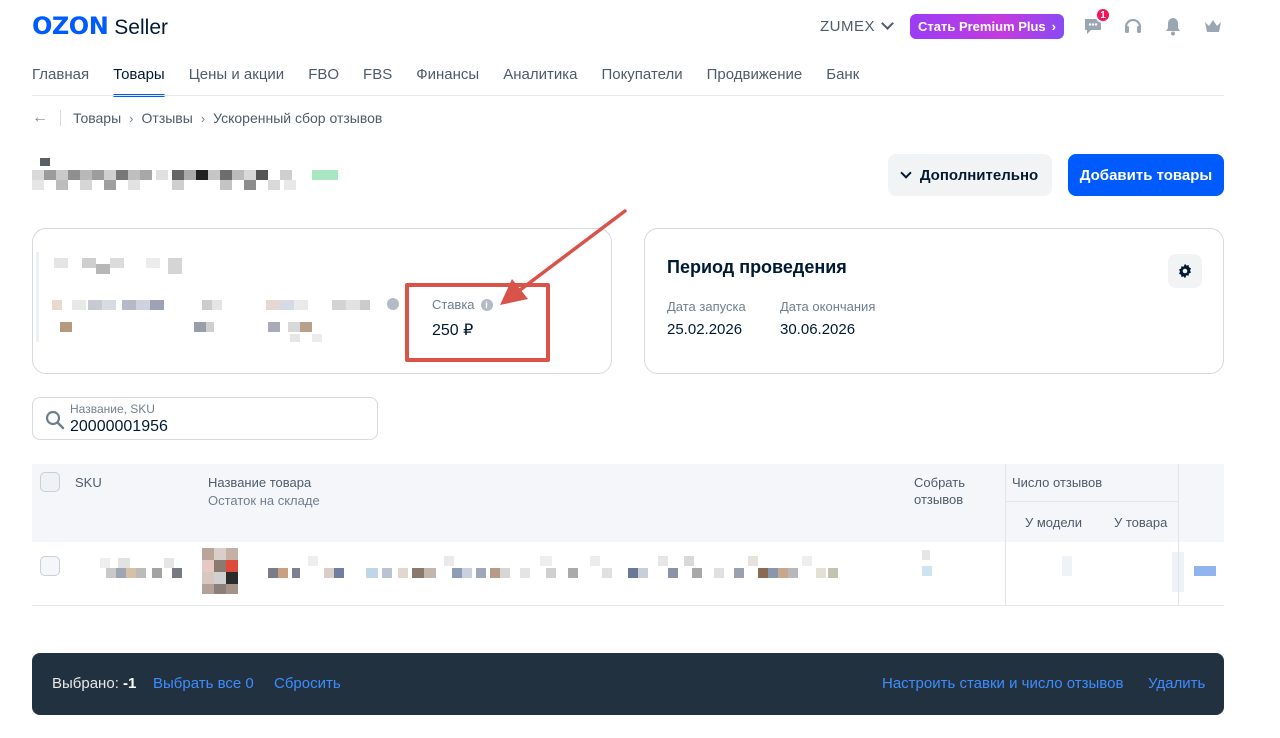 This screenshot has height=738, width=1280. What do you see at coordinates (1173, 26) in the screenshot?
I see `bell-icon` at bounding box center [1173, 26].